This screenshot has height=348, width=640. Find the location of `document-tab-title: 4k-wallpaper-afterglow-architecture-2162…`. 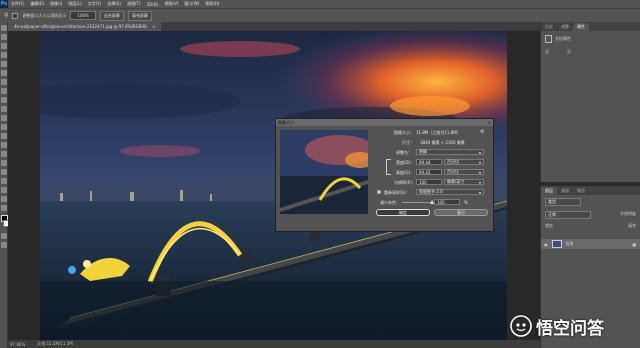

document-tab-title: 4k-wallpaper-afterglow-architecture-2162… is located at coordinates (81, 26).